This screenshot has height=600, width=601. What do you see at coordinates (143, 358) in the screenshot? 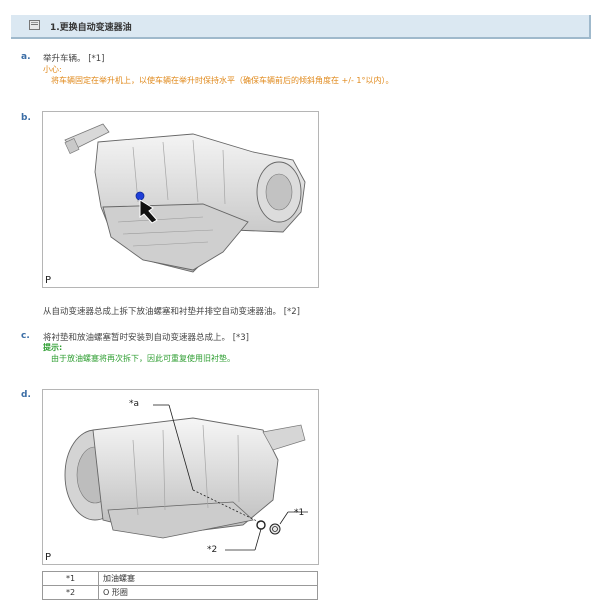
I see `hint-text: 由于放油螺塞将再次拆下，因此可重复使用旧衬垫。` at bounding box center [143, 358].